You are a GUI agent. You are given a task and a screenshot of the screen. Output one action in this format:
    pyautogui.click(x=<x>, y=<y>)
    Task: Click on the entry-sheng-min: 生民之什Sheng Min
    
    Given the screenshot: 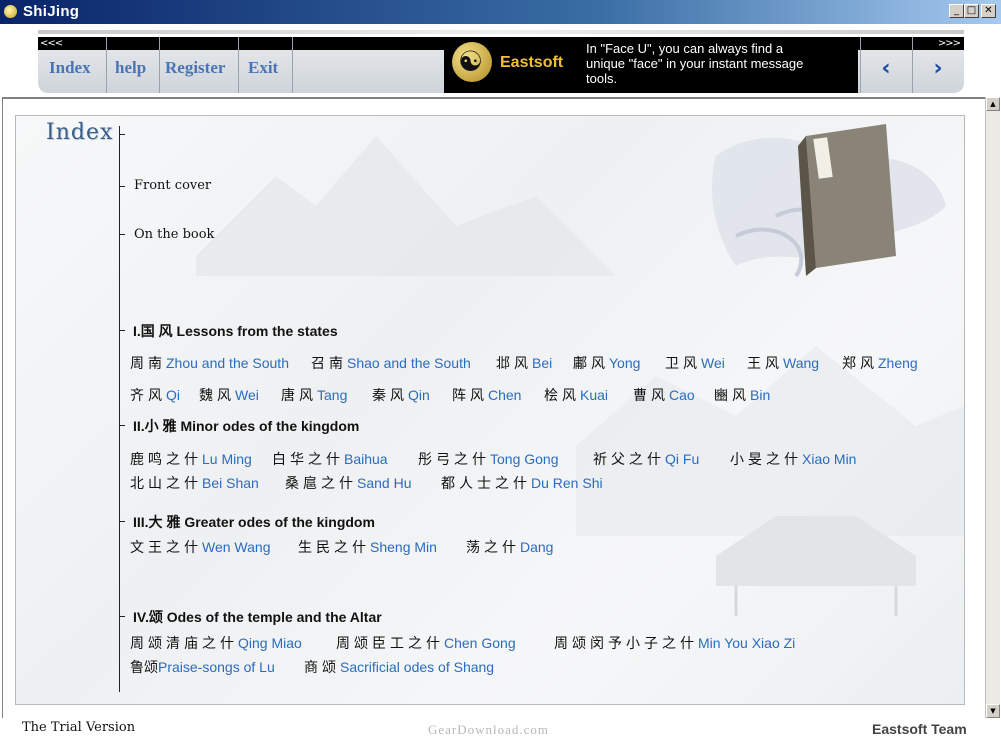 What is the action you would take?
    pyautogui.click(x=367, y=547)
    